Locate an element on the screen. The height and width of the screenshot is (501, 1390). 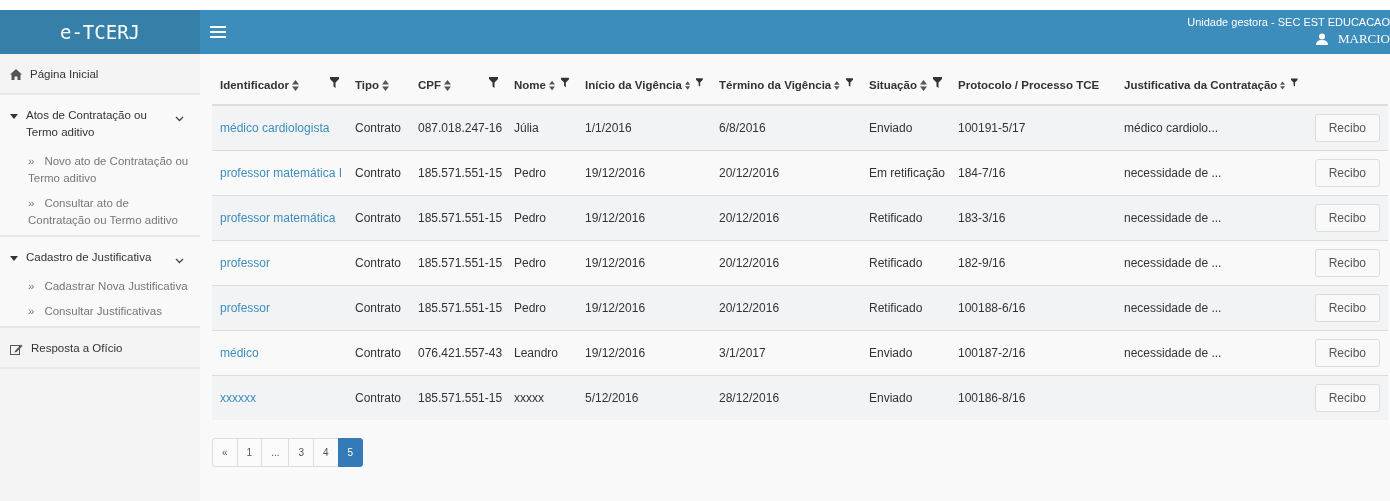
table-cell: 182-9/16 is located at coordinates (982, 263).